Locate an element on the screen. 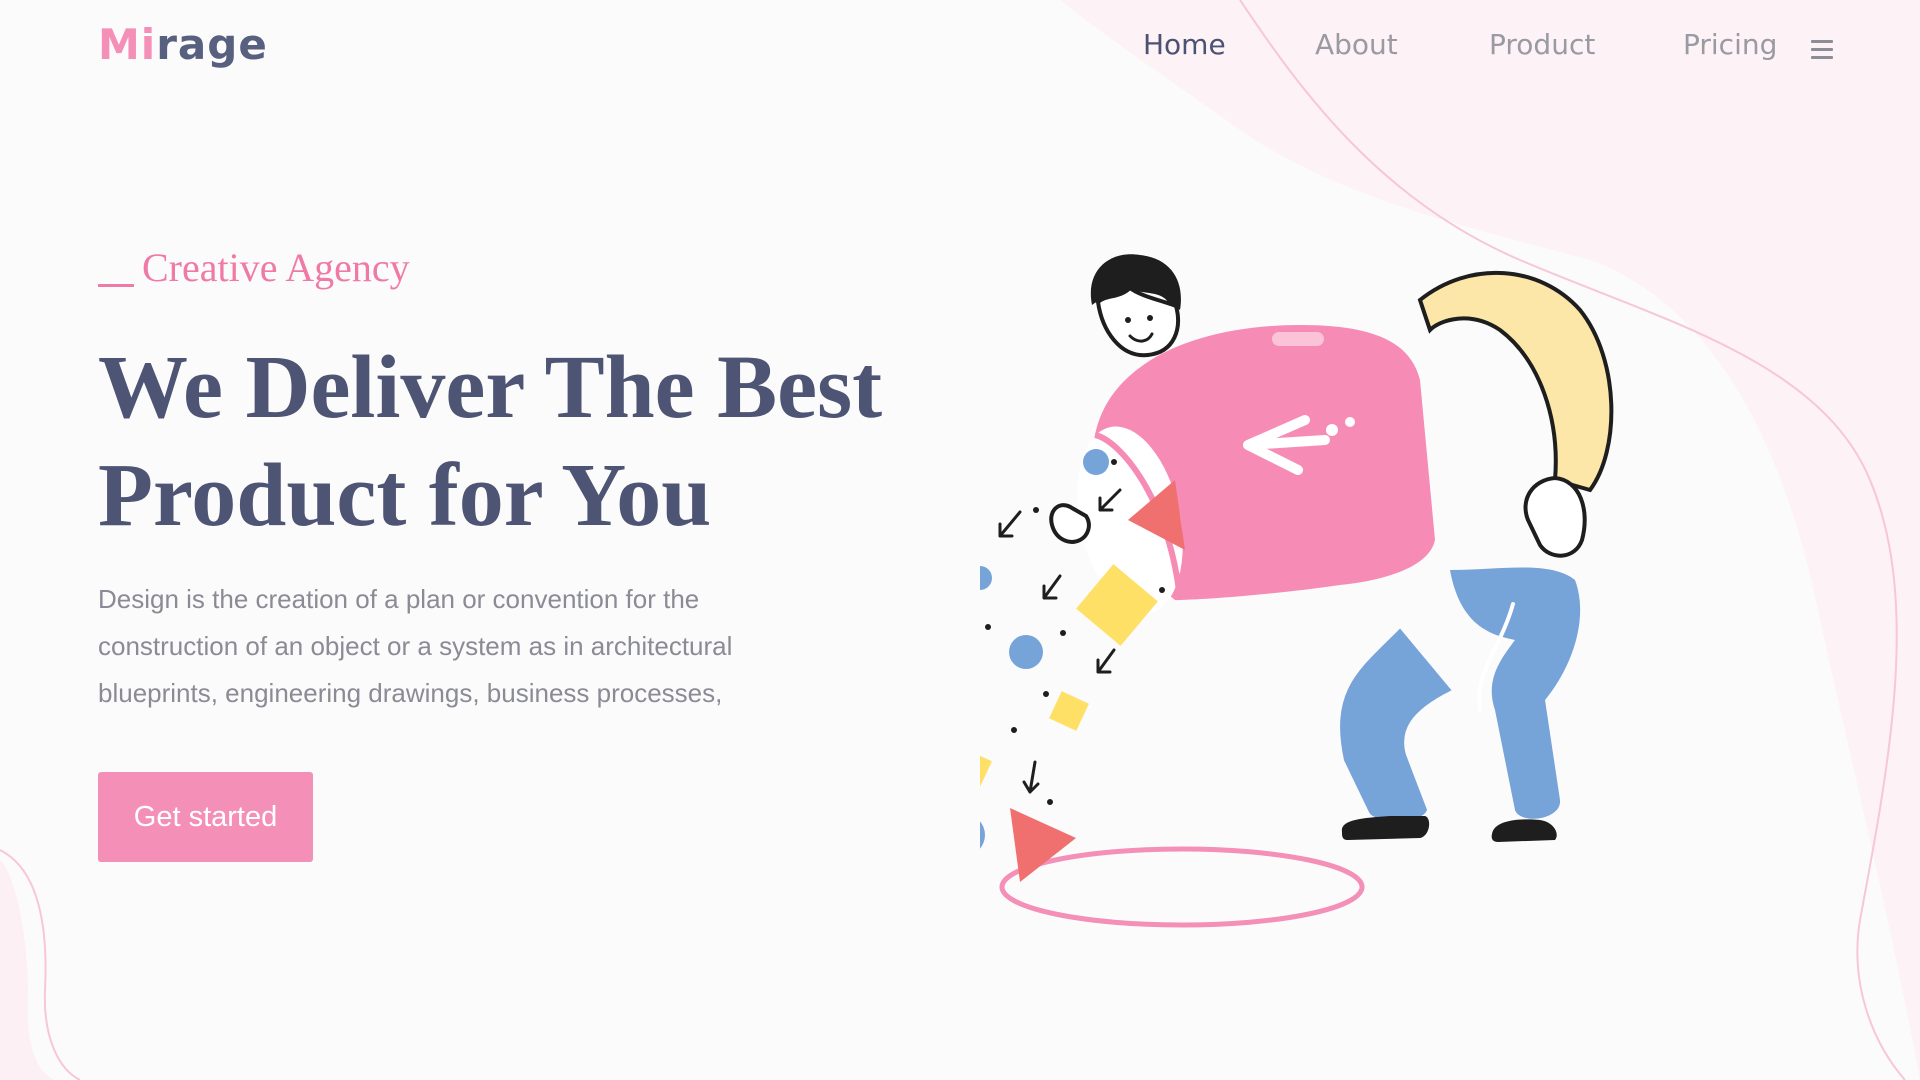 This screenshot has width=1920, height=1080. eye-left is located at coordinates (1128, 320).